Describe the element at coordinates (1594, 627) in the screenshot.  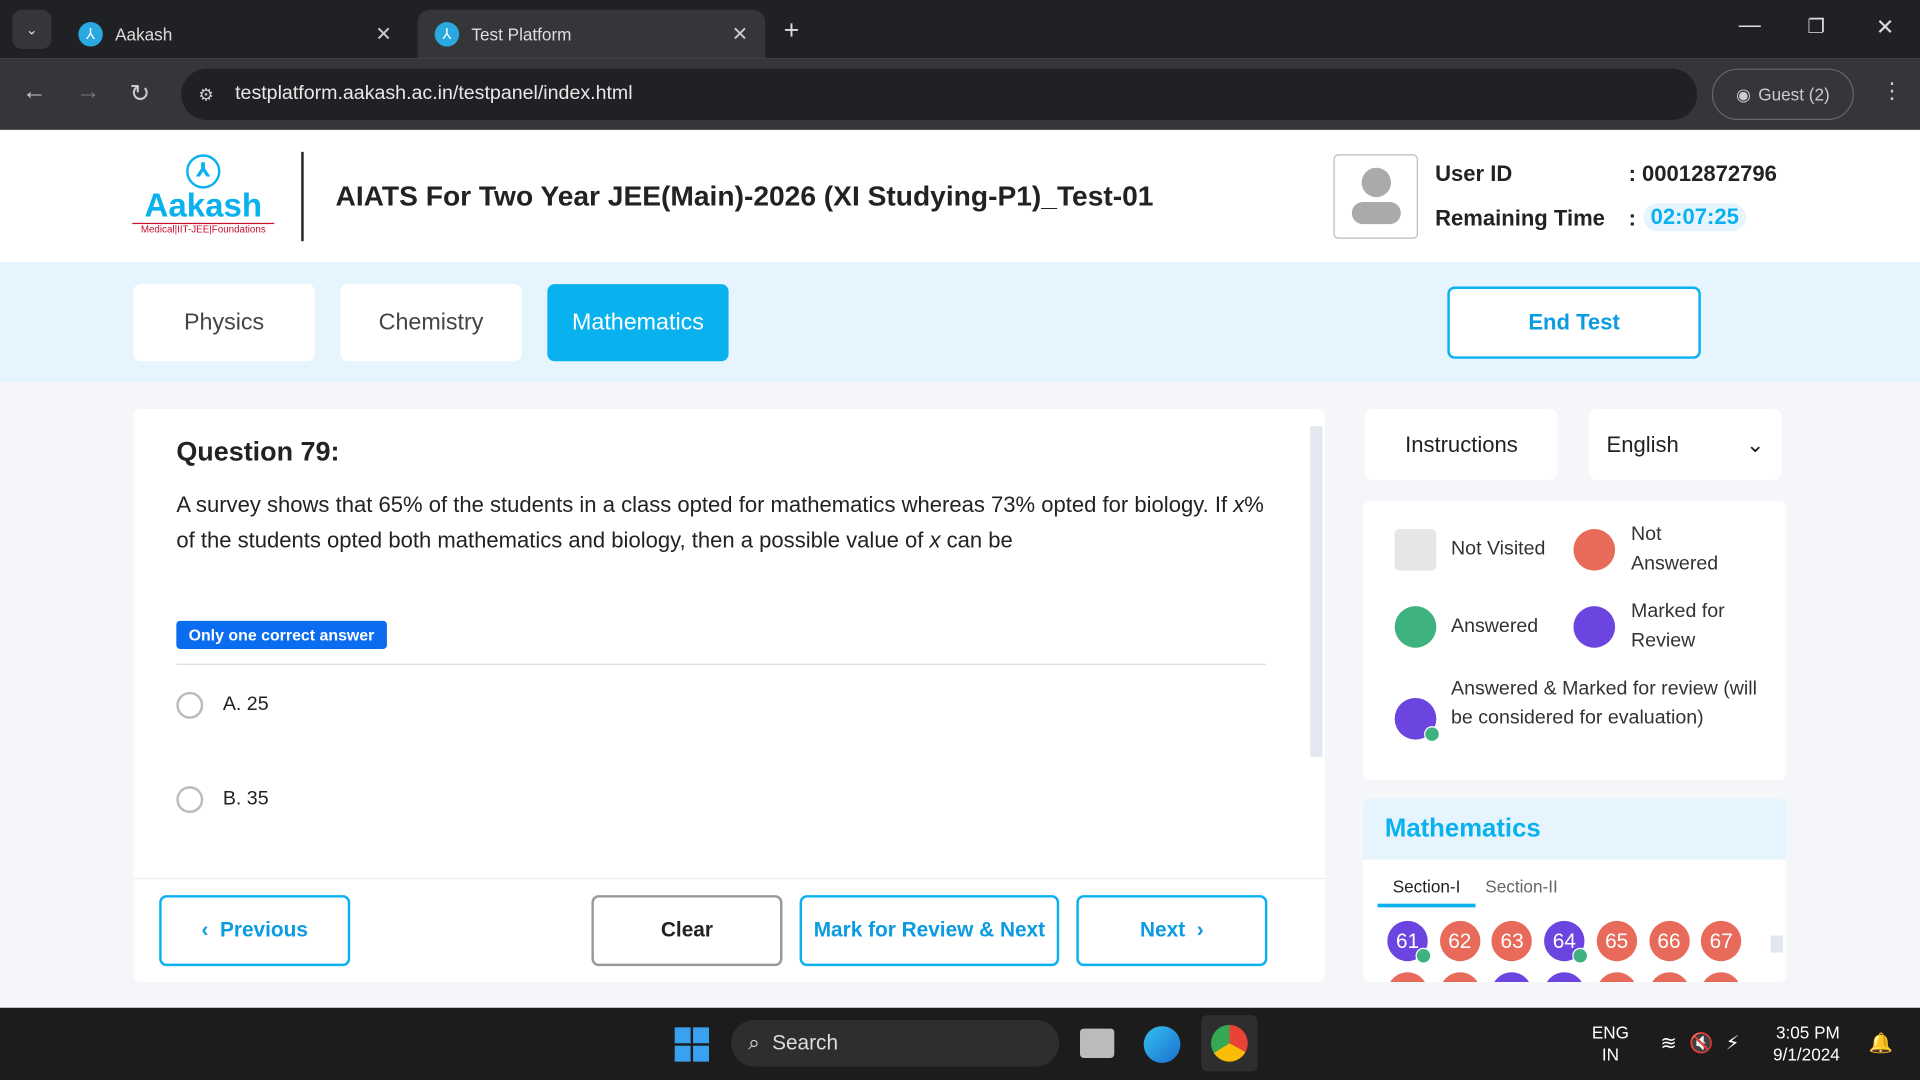
I see `marked-swatch` at that location.